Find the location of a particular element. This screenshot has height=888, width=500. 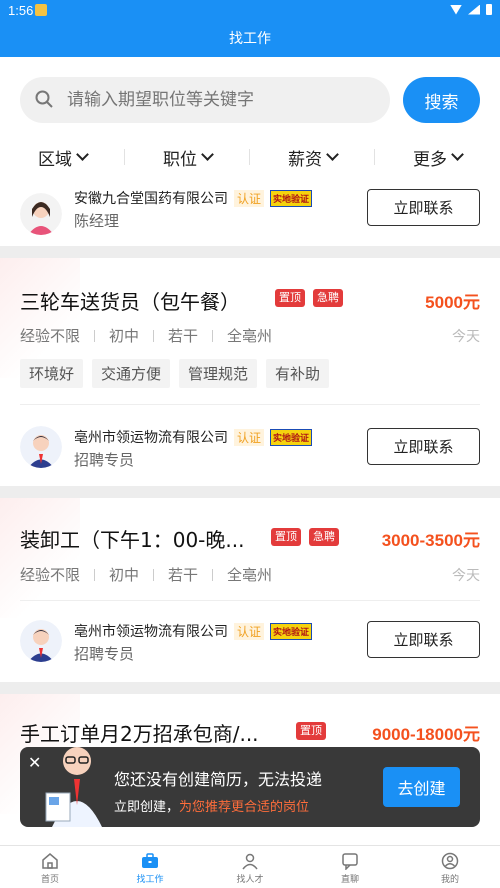

salary: 5000元 is located at coordinates (452, 302).